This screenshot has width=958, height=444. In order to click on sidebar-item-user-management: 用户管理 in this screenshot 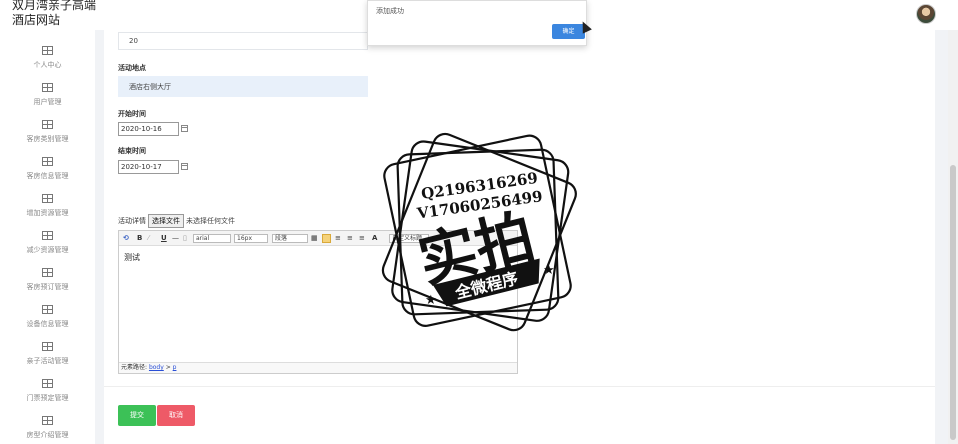, I will do `click(47, 101)`.